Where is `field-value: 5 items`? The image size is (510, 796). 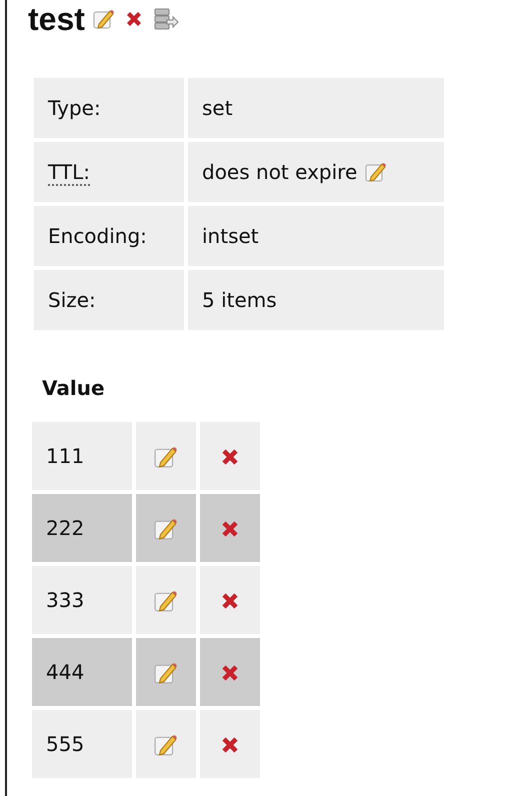
field-value: 5 items is located at coordinates (239, 300).